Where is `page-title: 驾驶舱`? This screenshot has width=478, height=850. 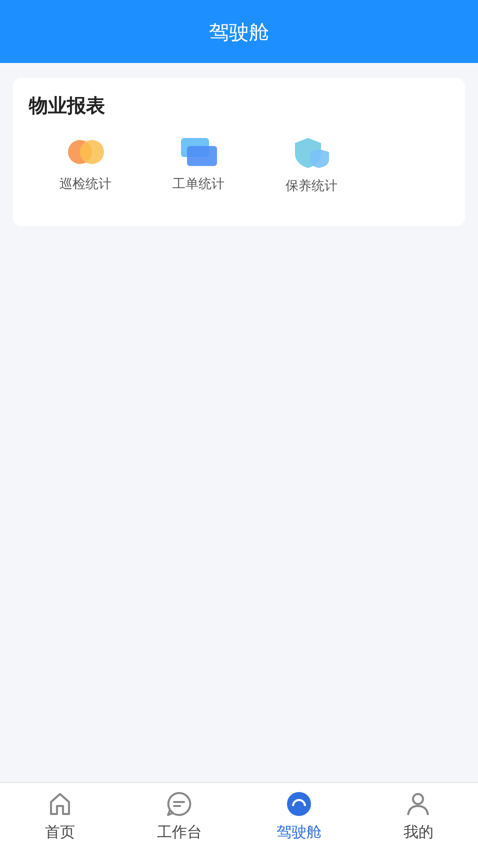 page-title: 驾驶舱 is located at coordinates (239, 32).